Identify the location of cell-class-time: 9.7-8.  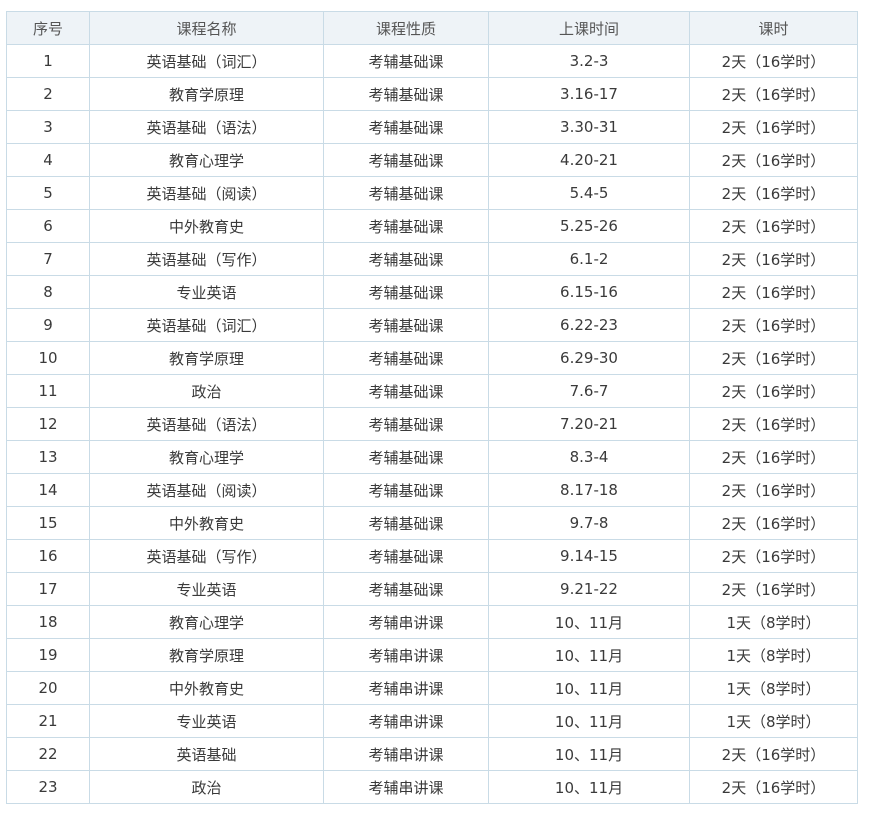
(589, 523).